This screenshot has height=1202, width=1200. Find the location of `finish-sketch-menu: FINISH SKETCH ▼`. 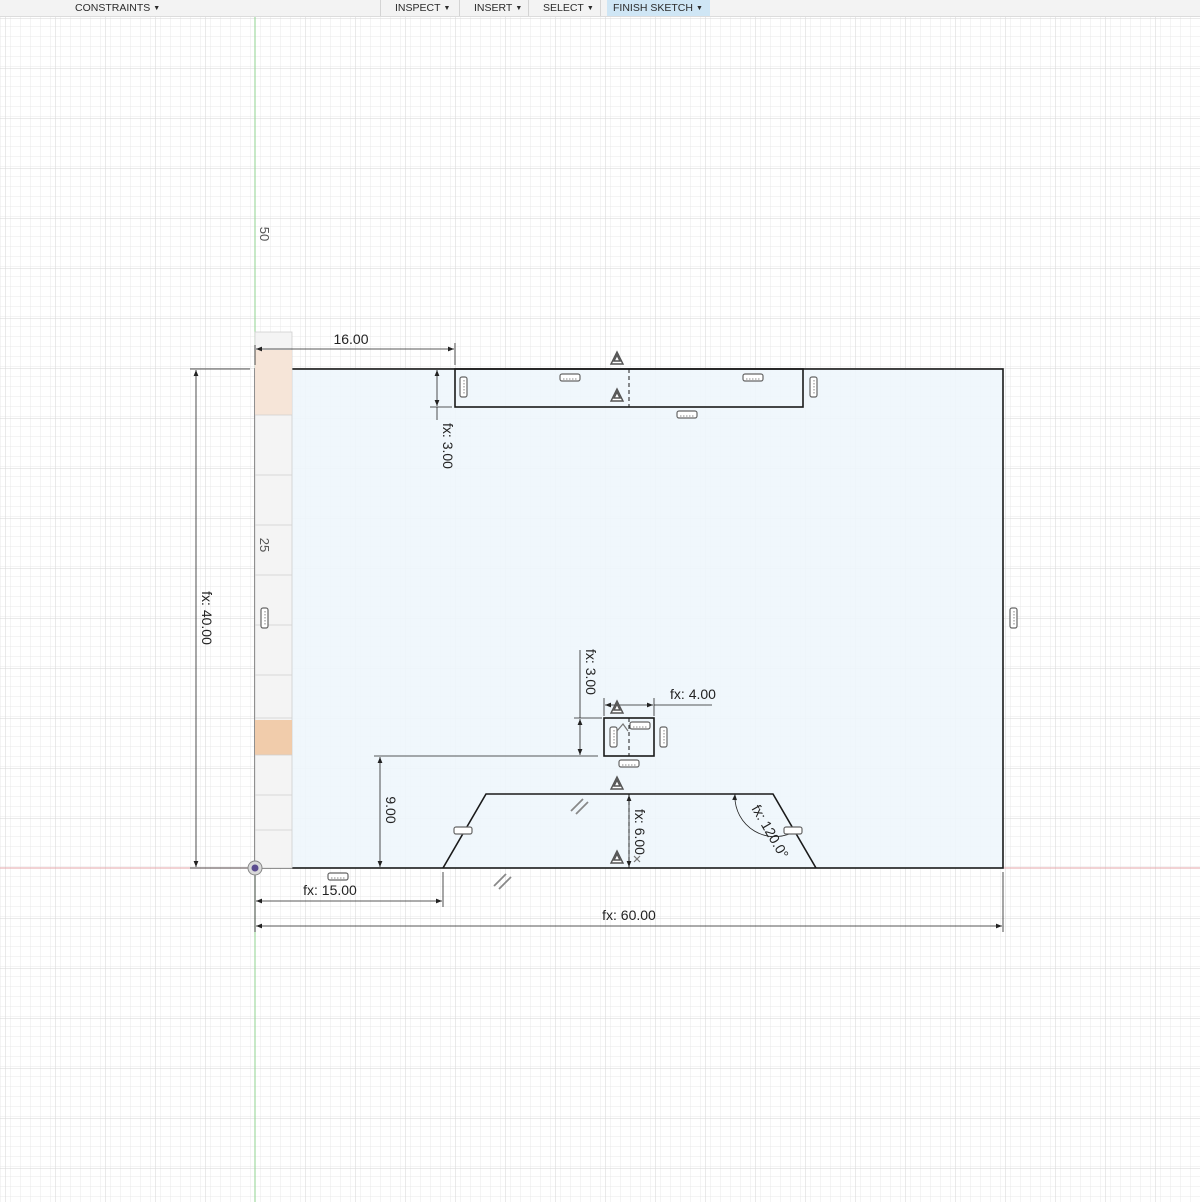

finish-sketch-menu: FINISH SKETCH ▼ is located at coordinates (658, 8).